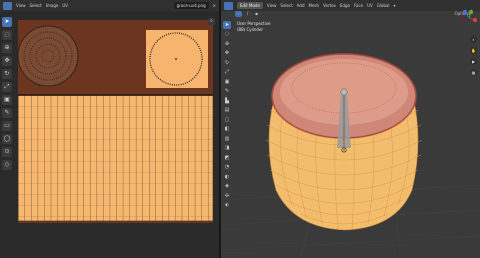 This screenshot has width=480, height=258. I want to click on relax-icon: ⊙, so click(7, 152).